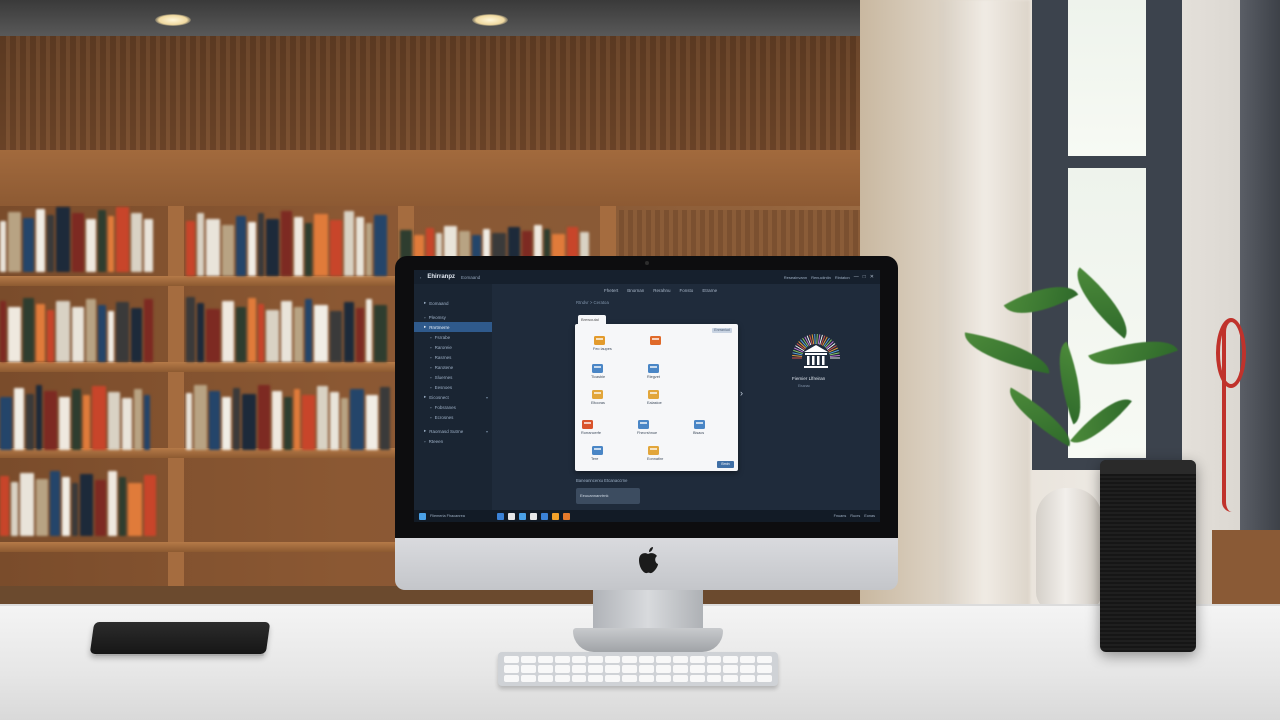 Image resolution: width=1280 pixels, height=720 pixels. I want to click on dialog-tab: Brewoutal, so click(592, 320).